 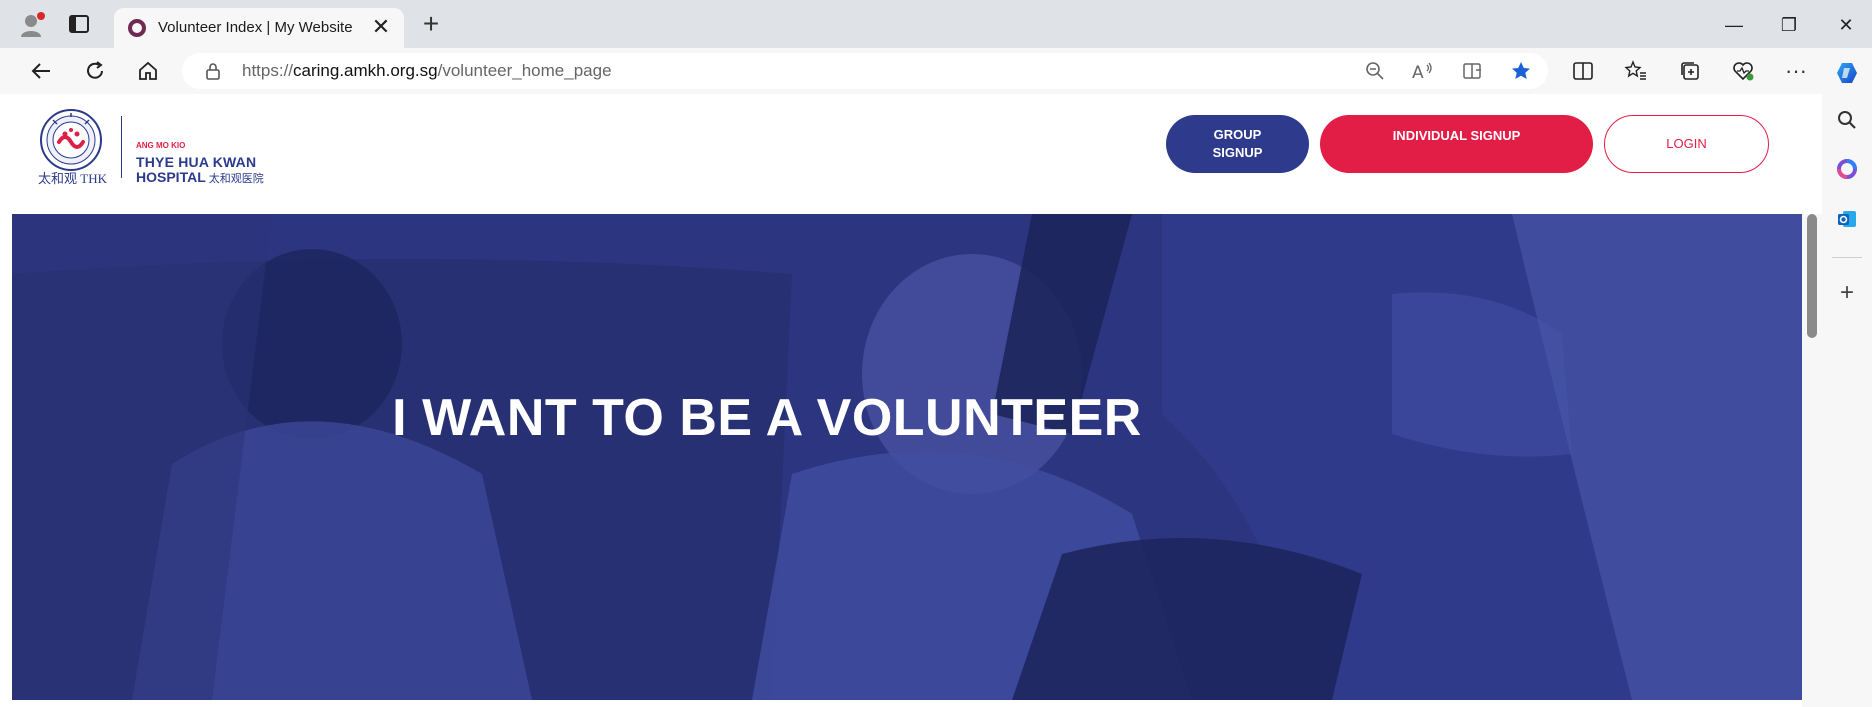 What do you see at coordinates (1796, 71) in the screenshot?
I see `more-menu-icon: ···` at bounding box center [1796, 71].